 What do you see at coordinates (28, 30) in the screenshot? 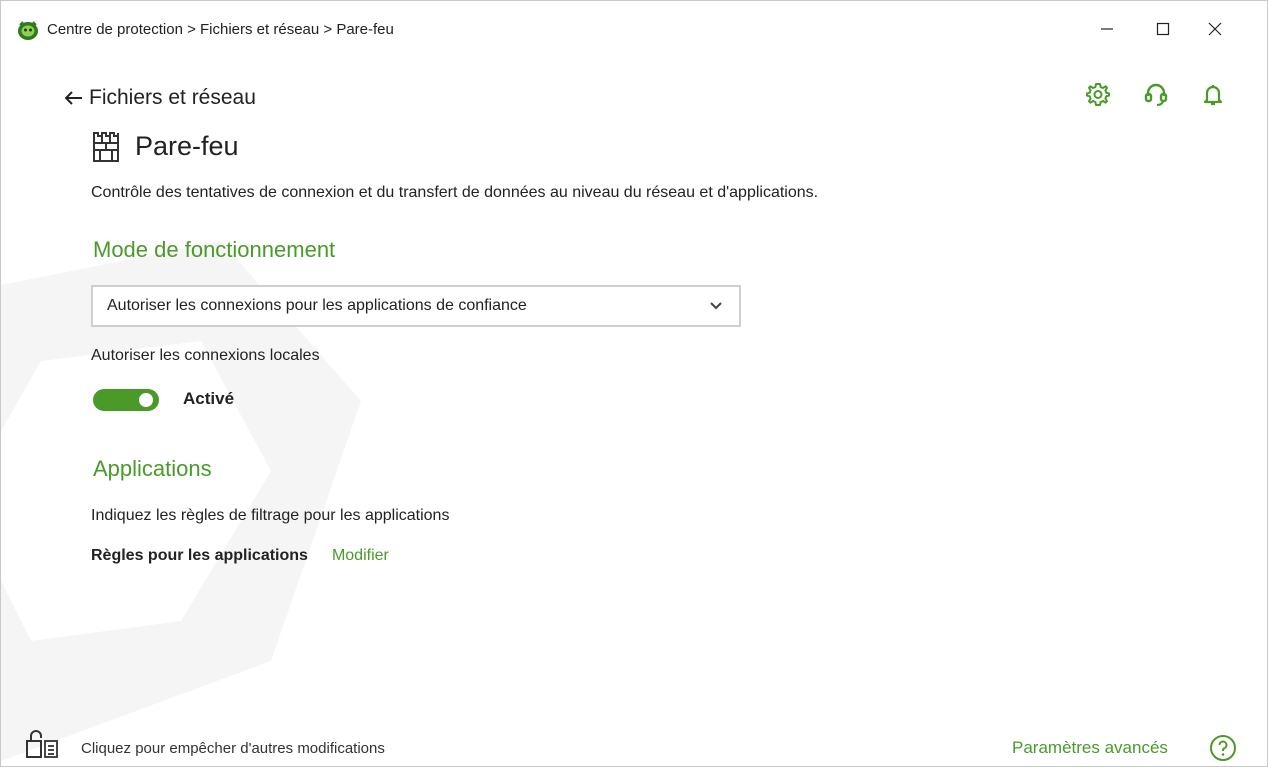
I see `app-logo-icon` at bounding box center [28, 30].